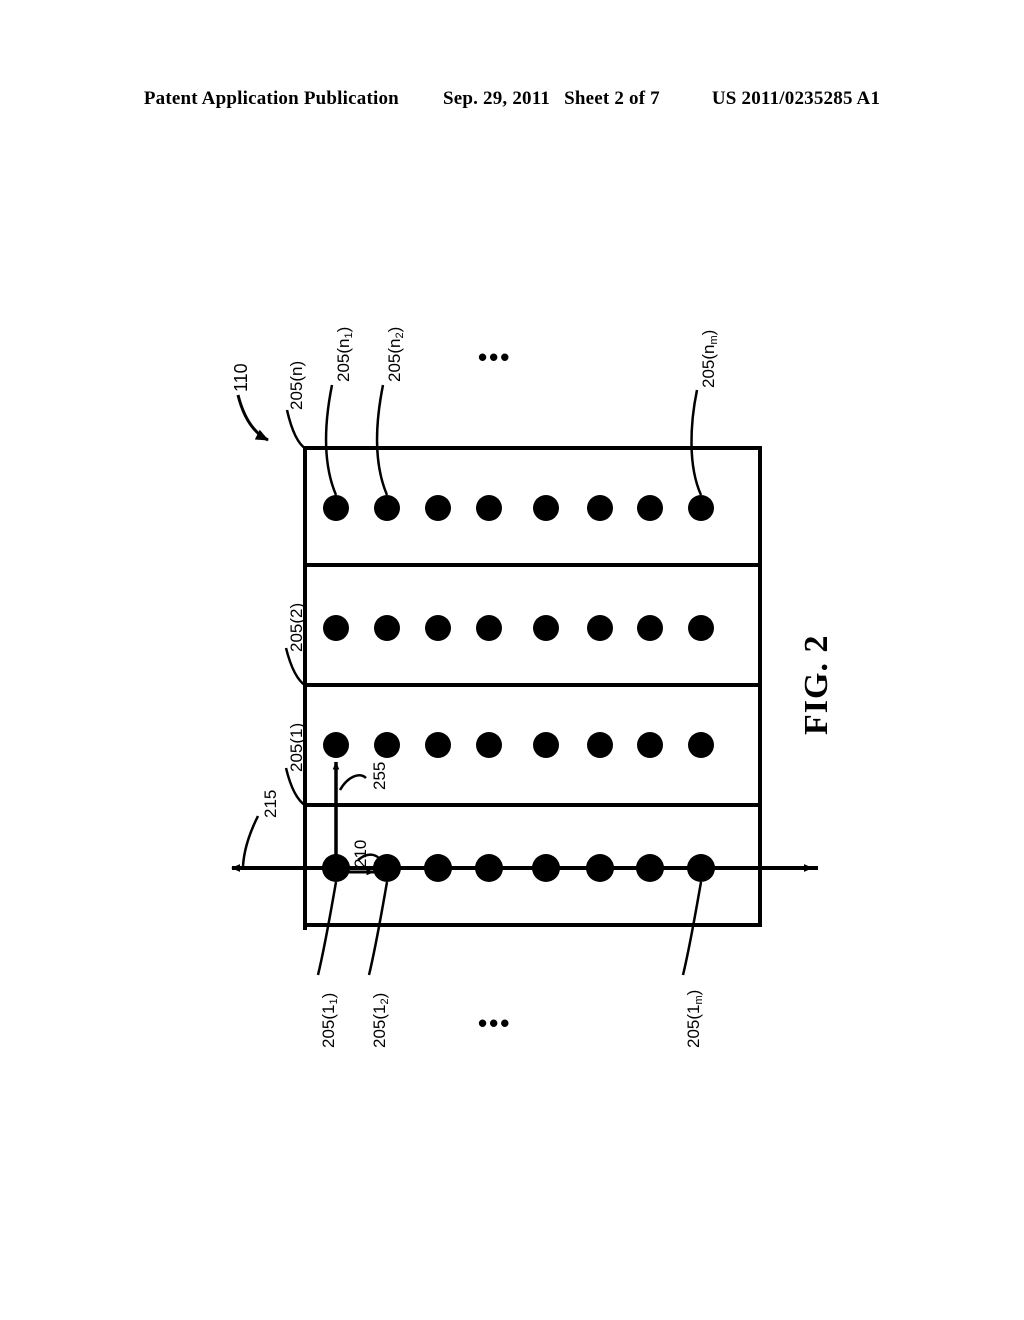 This screenshot has height=1320, width=1024. Describe the element at coordinates (385, 1001) in the screenshot. I see `label-205-1-2-sub: 2` at that location.